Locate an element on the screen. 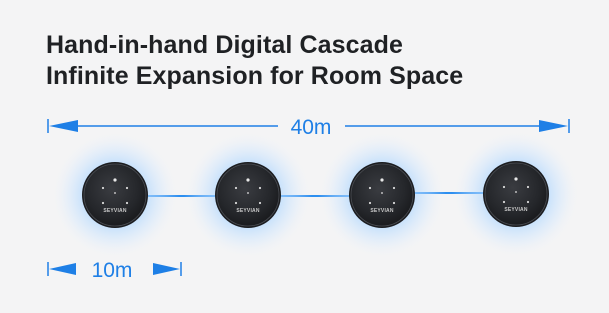 Image resolution: width=609 pixels, height=313 pixels. dimension-10m-label: 10m is located at coordinates (112, 270).